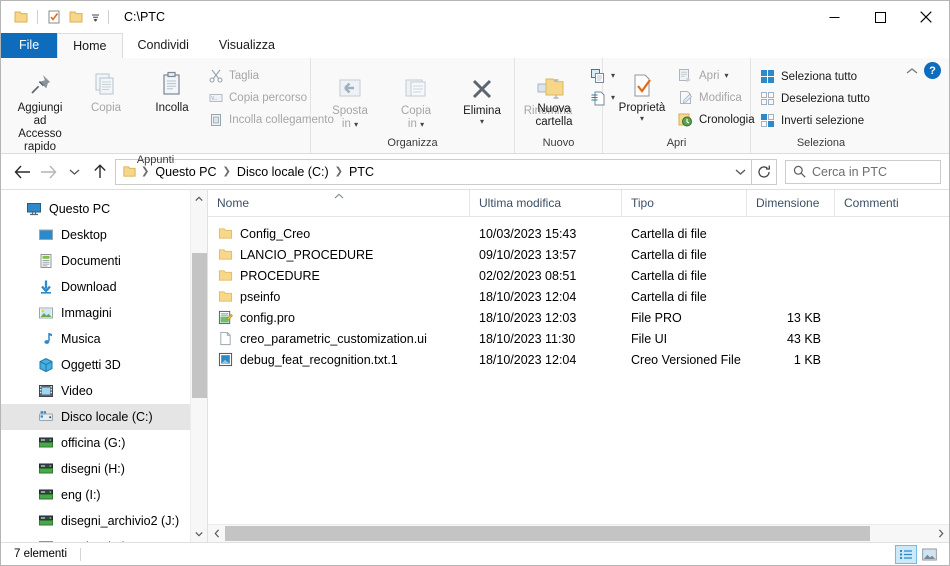 This screenshot has height=566, width=950. I want to click on status-bar: 7 elementi, so click(475, 553).